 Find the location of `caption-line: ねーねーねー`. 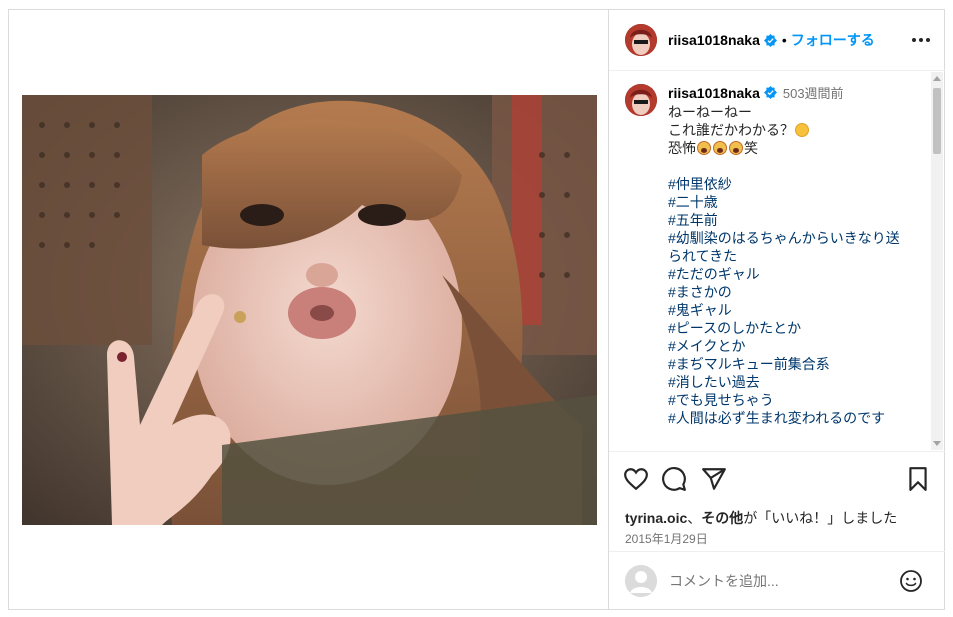

caption-line: ねーねーねー is located at coordinates (710, 112).